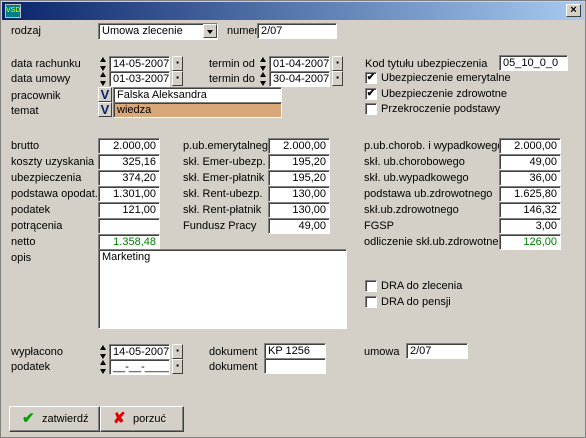  I want to click on termin-od-input: 01-04-2007, so click(299, 64).